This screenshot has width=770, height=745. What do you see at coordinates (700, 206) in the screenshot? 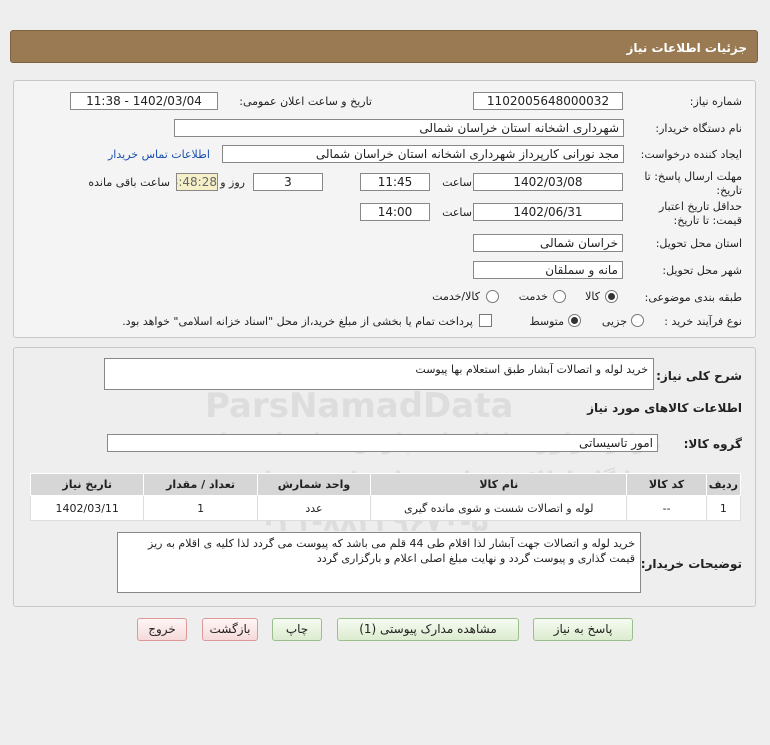
I see `validity-label-1: حداقل تاریخ اعتبار` at bounding box center [700, 206].